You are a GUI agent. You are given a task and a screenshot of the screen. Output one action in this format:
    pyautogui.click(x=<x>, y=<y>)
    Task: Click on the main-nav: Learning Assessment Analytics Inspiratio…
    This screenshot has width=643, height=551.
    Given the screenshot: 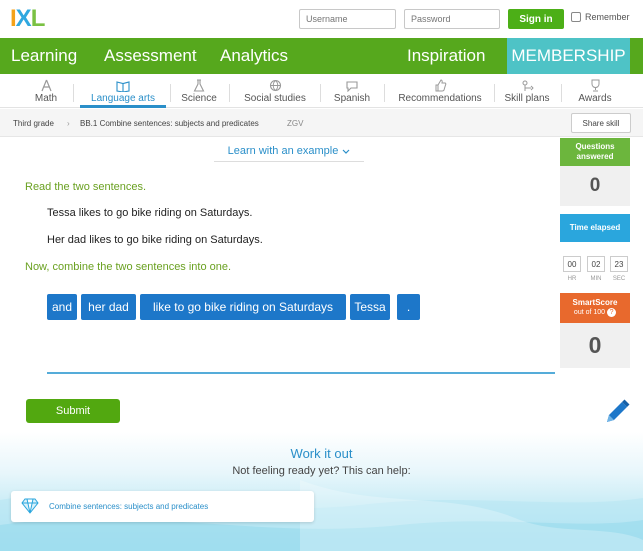 What is the action you would take?
    pyautogui.click(x=321, y=56)
    